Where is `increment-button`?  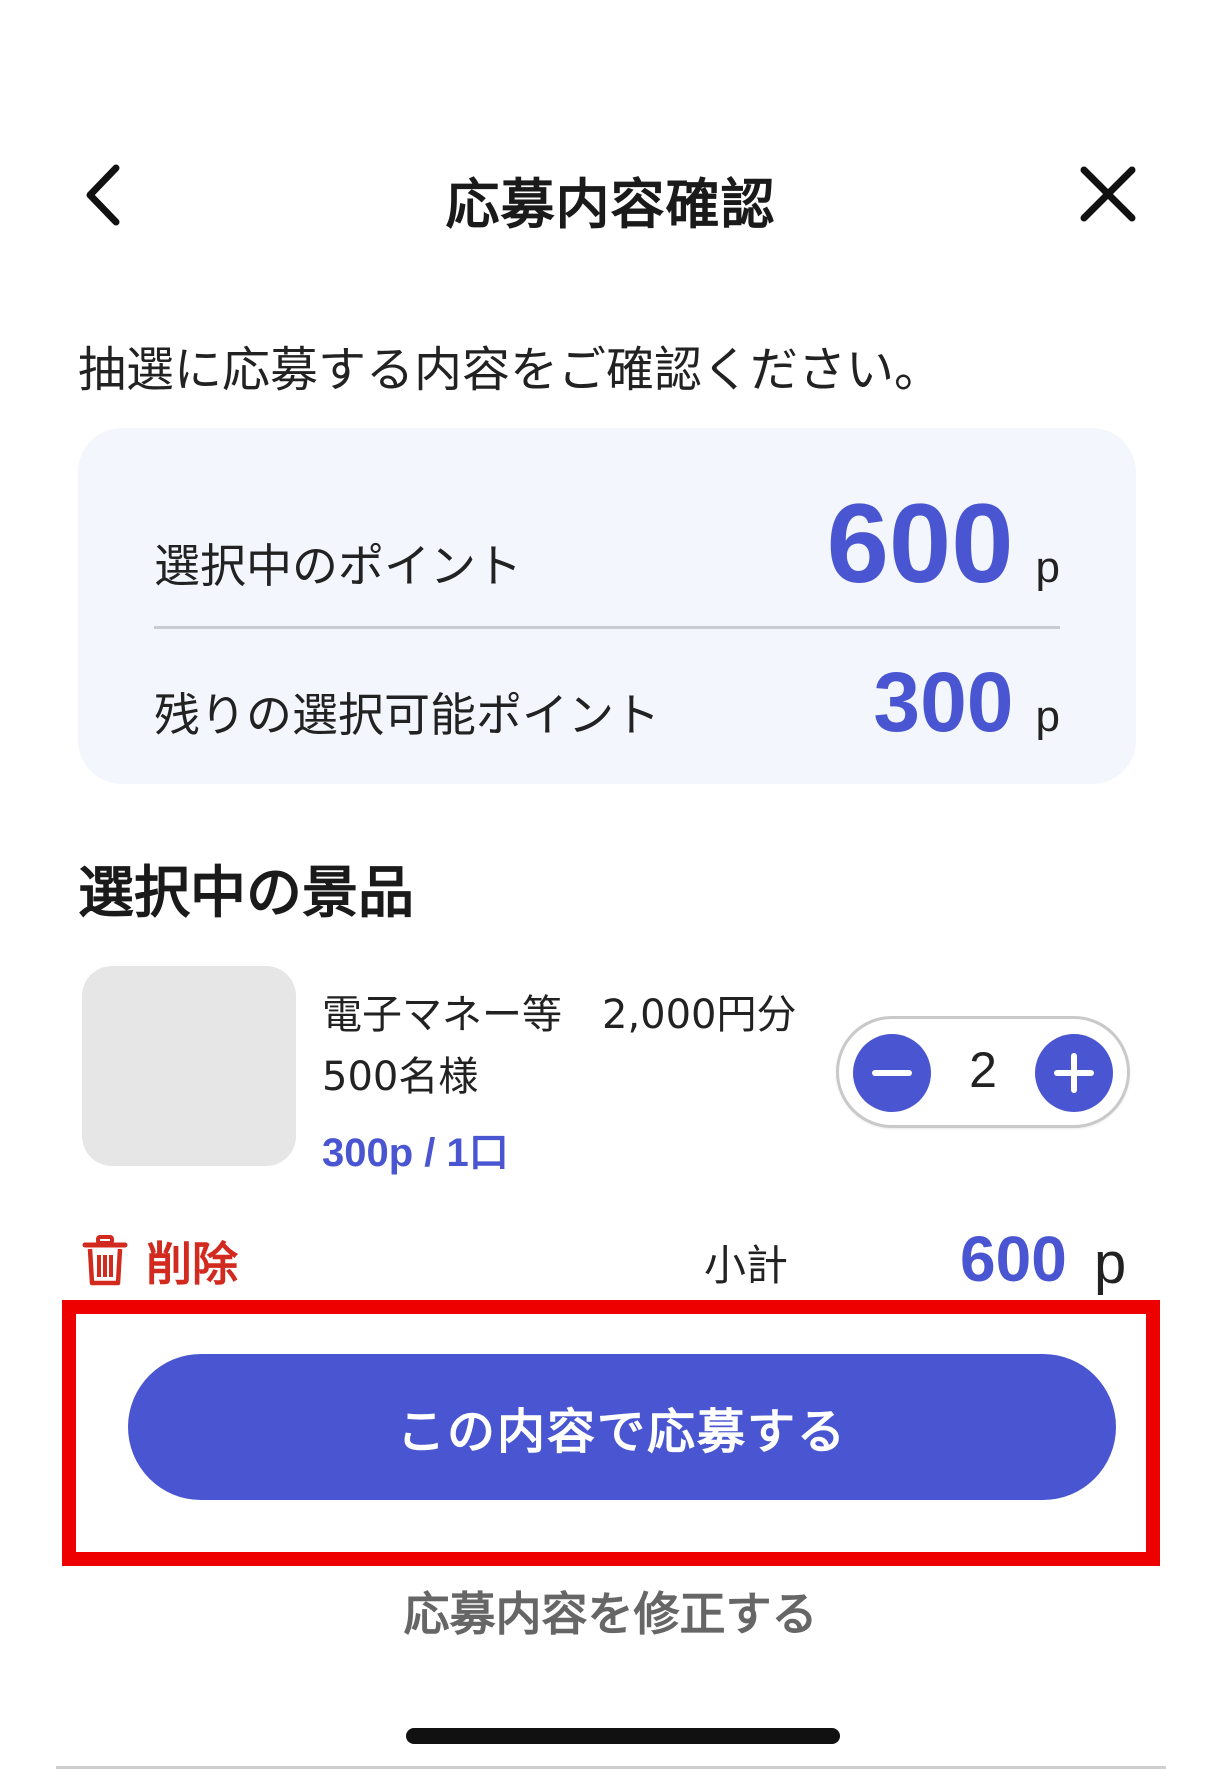 increment-button is located at coordinates (1074, 1073).